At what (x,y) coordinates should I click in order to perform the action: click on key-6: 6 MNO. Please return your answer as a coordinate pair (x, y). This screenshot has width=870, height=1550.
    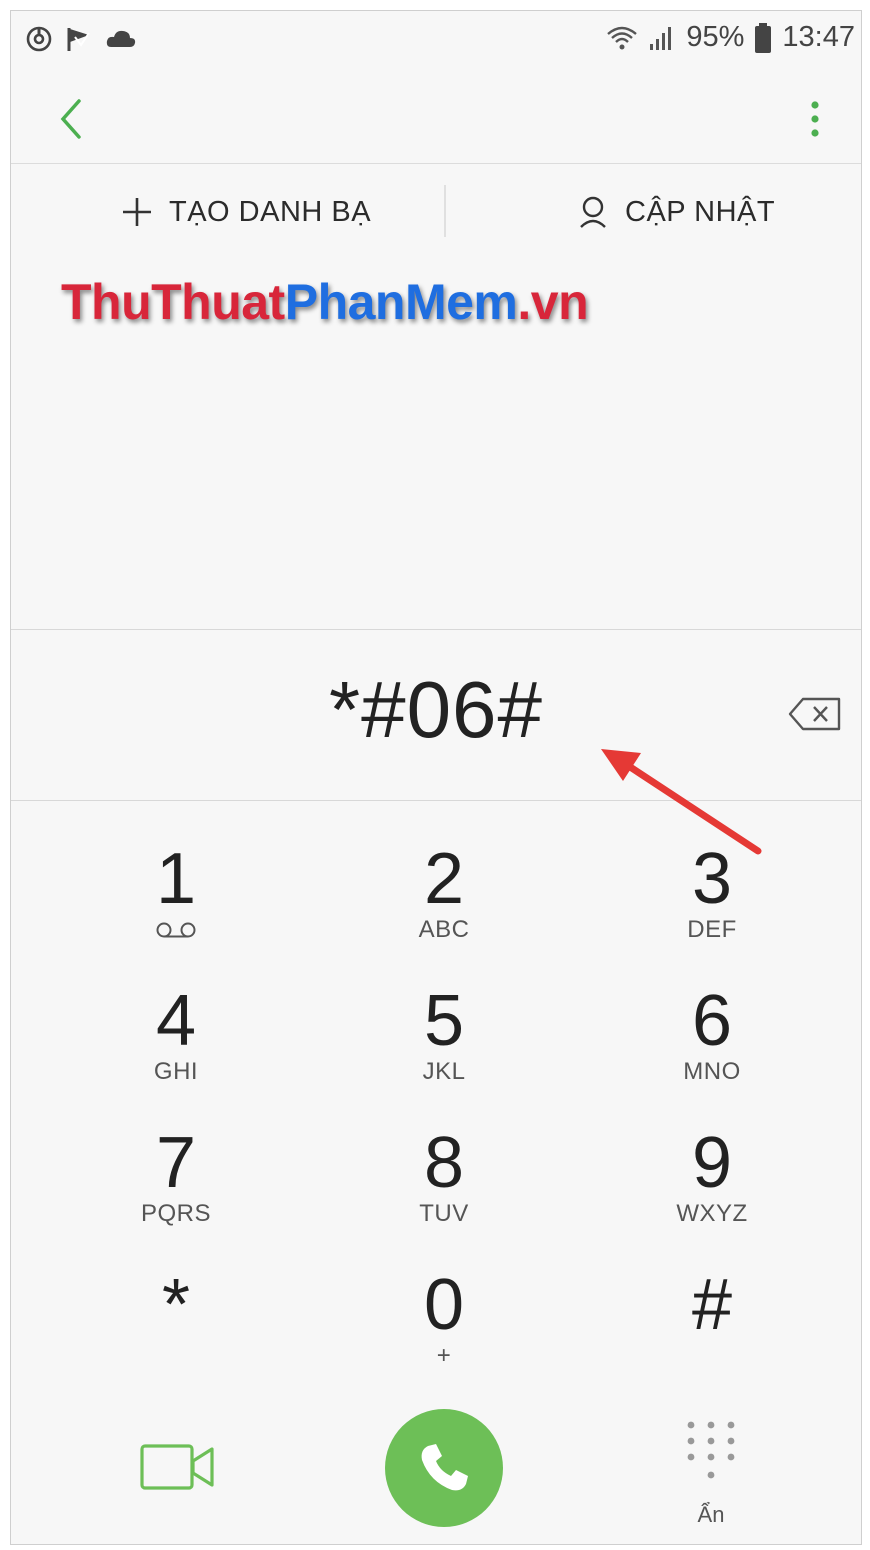
    Looking at the image, I should click on (712, 1046).